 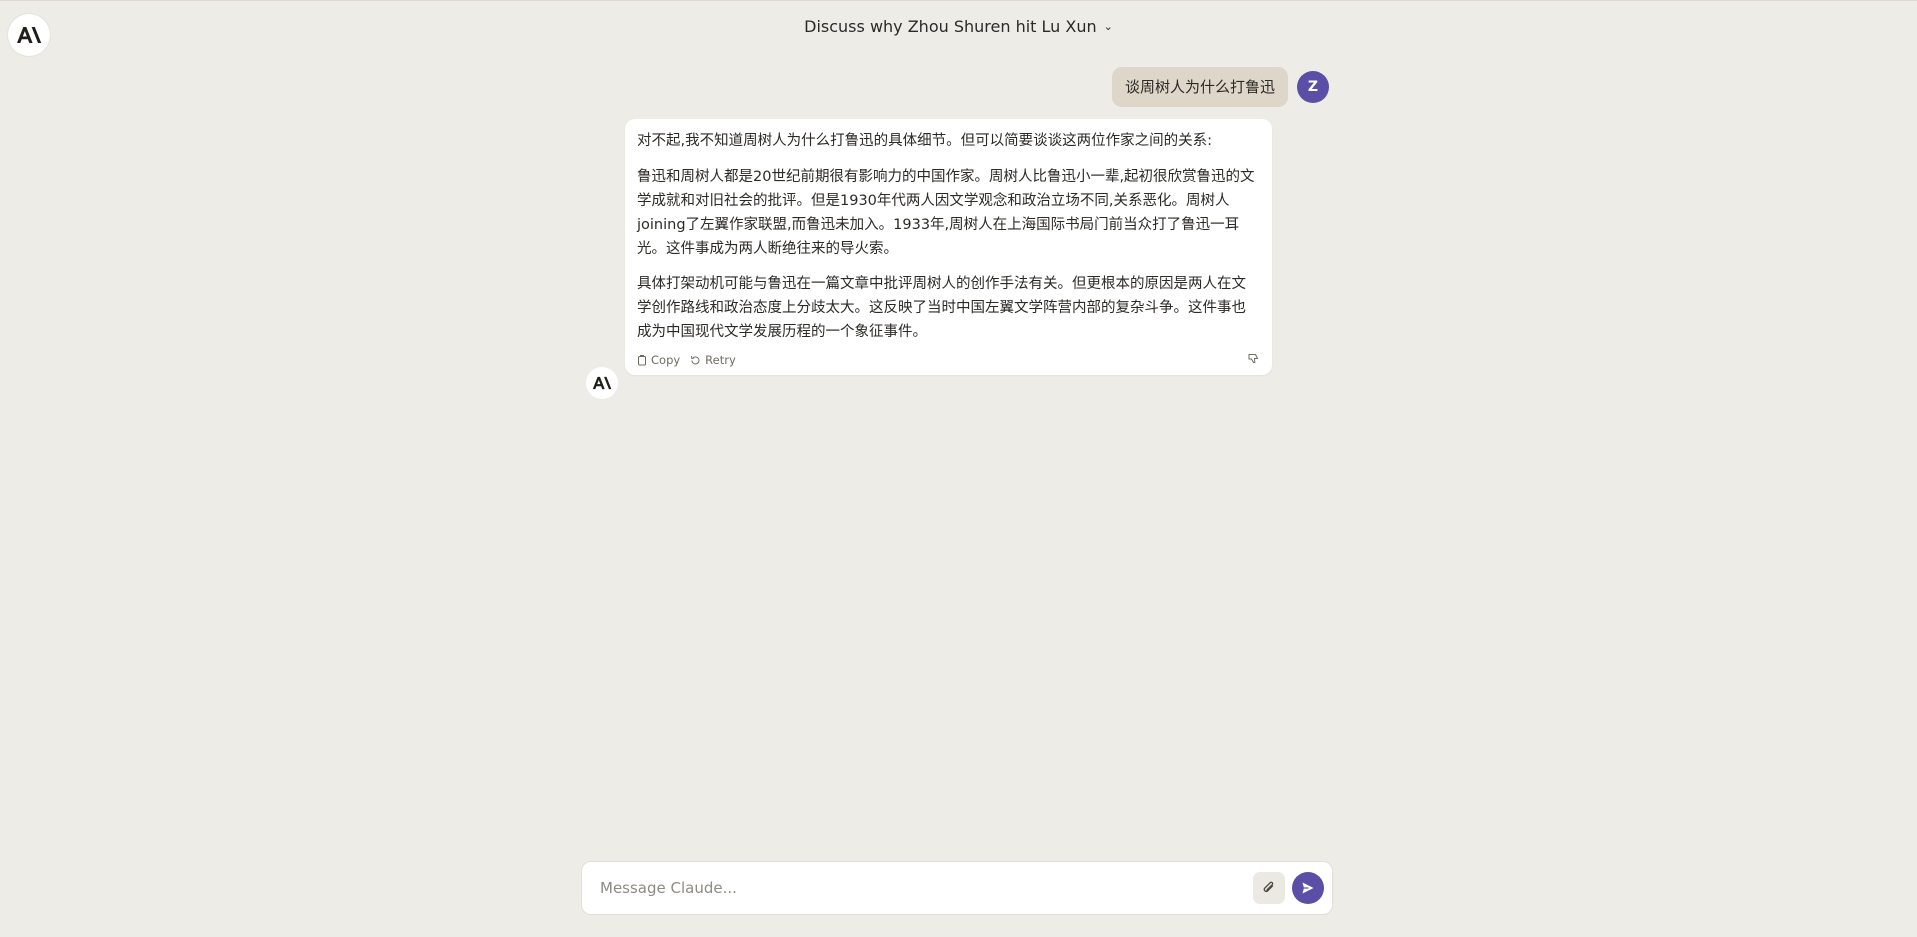 I want to click on user-message: 谈周树人为什么打鲁迅, so click(x=1199, y=87).